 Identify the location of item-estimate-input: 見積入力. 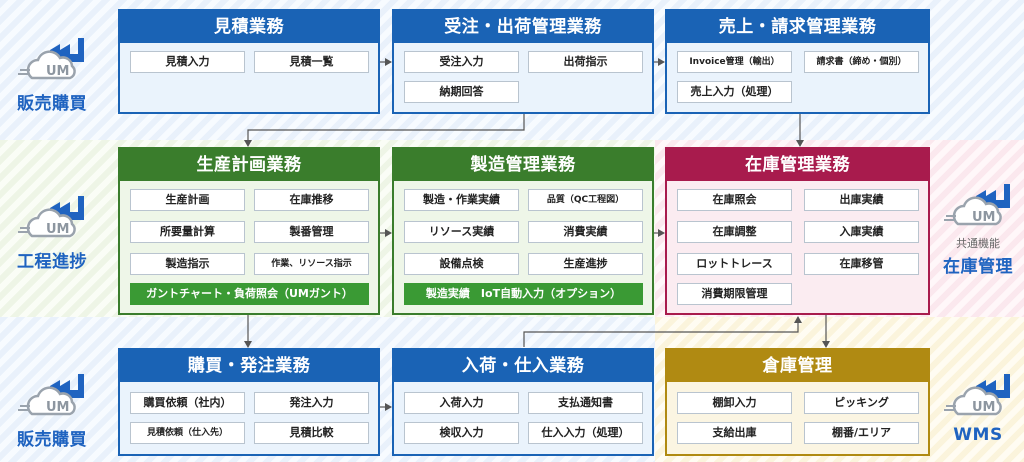
(187, 62).